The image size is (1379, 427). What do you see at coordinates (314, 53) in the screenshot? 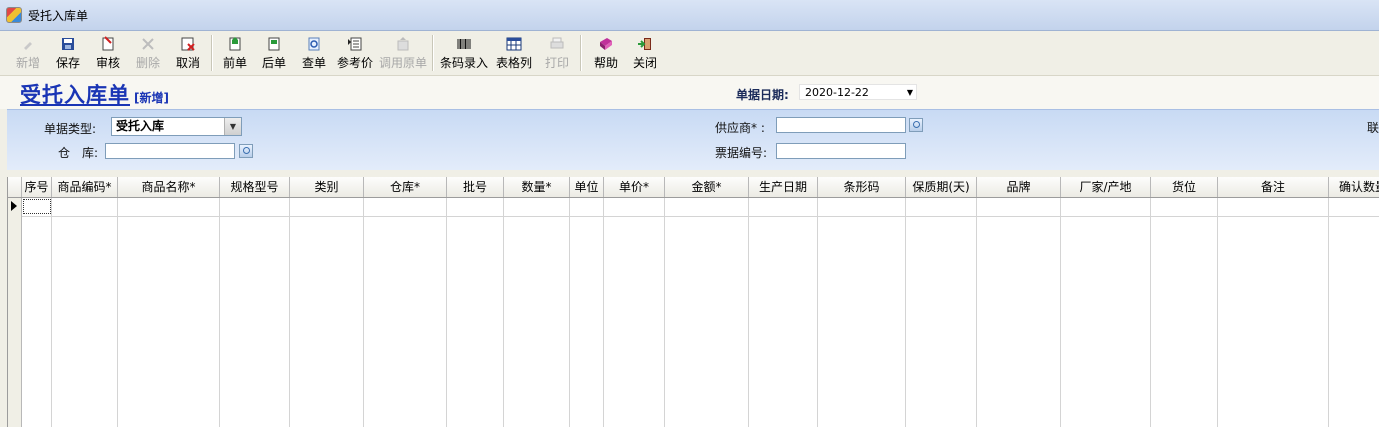
I see `search-button: 查单` at bounding box center [314, 53].